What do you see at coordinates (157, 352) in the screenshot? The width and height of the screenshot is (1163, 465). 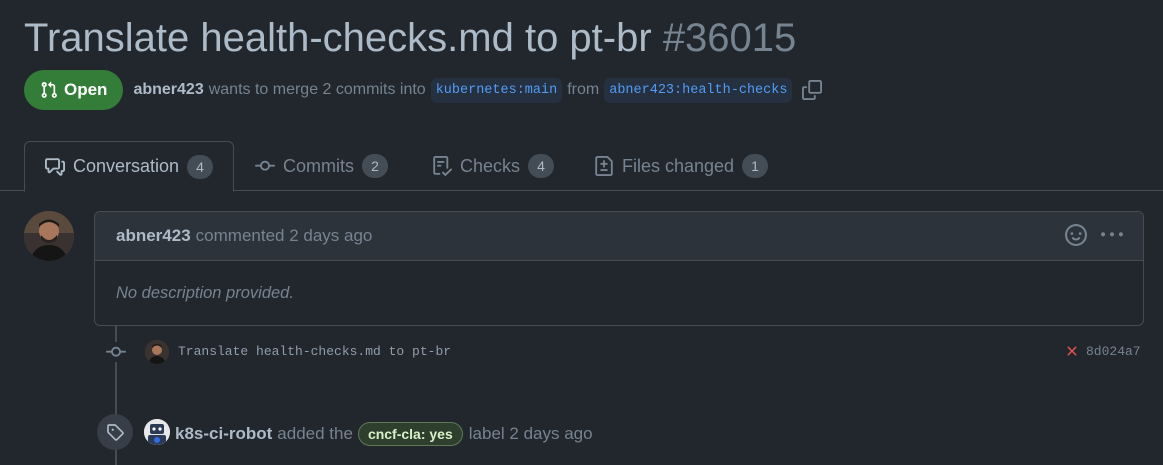 I see `commit-author-avatar` at bounding box center [157, 352].